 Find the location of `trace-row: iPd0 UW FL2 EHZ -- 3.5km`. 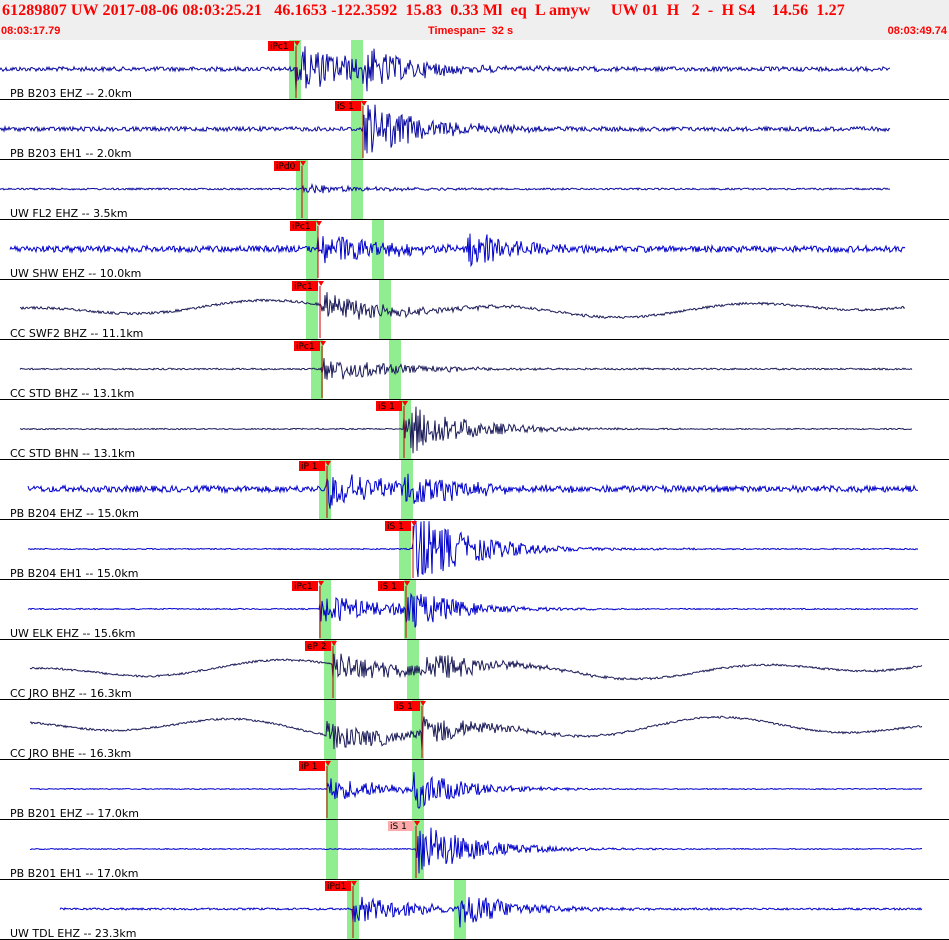

trace-row: iPd0 UW FL2 EHZ -- 3.5km is located at coordinates (474, 190).